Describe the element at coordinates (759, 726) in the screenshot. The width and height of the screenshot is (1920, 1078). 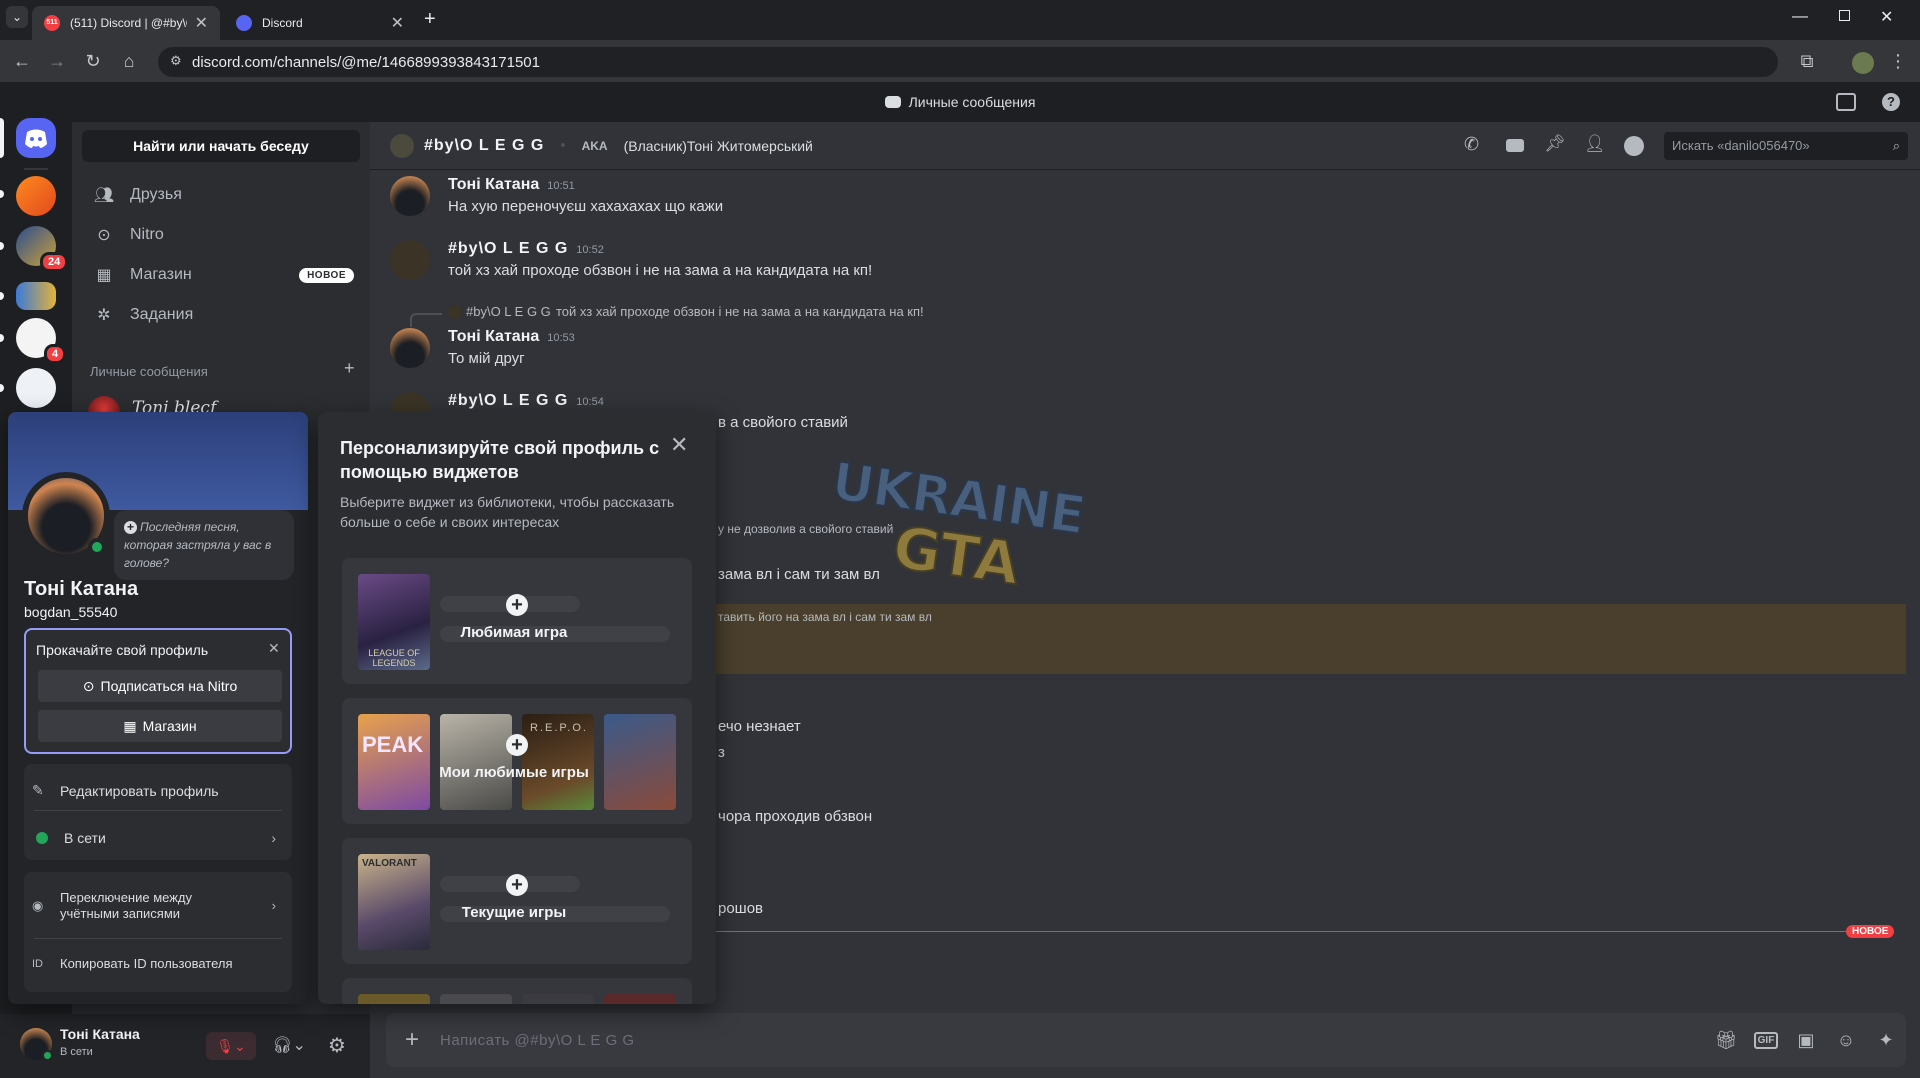
I see `message-fragment: ечо незнает` at that location.